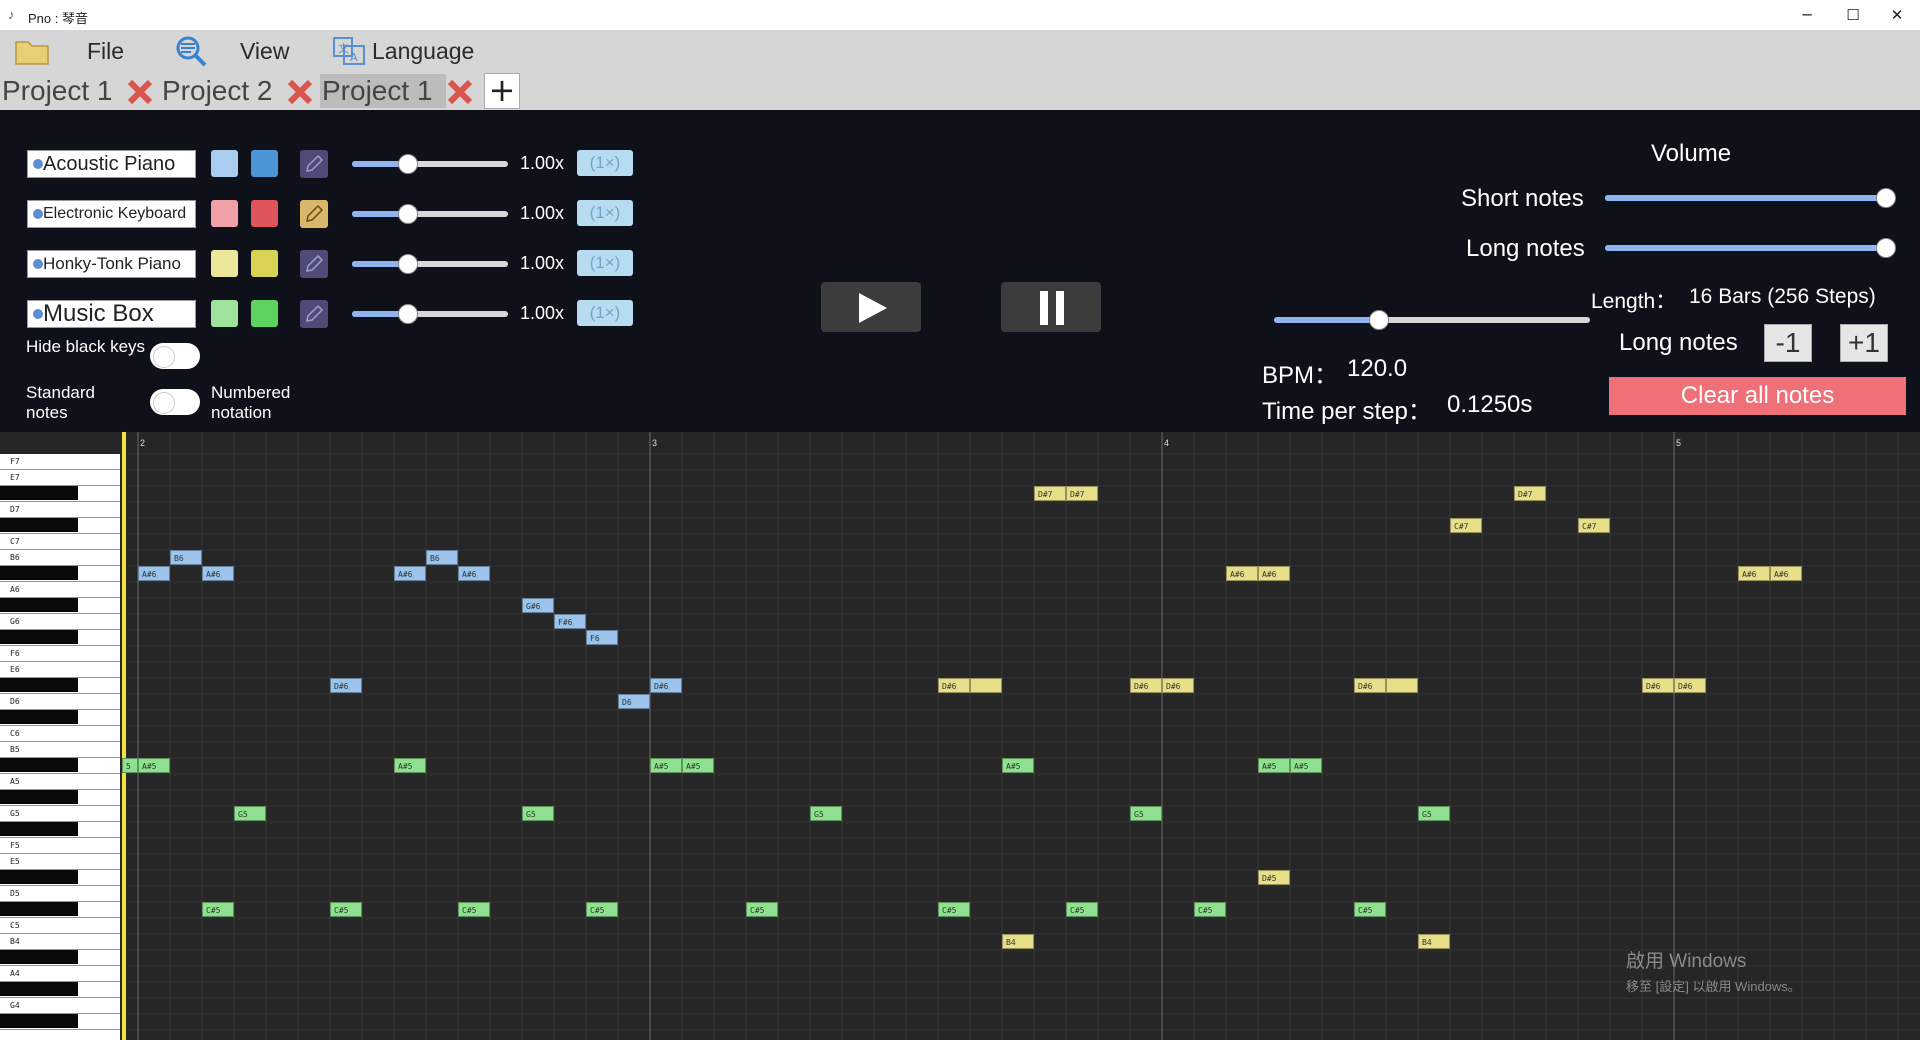  What do you see at coordinates (1788, 343) in the screenshot?
I see `long-notes-minus-button: -1` at bounding box center [1788, 343].